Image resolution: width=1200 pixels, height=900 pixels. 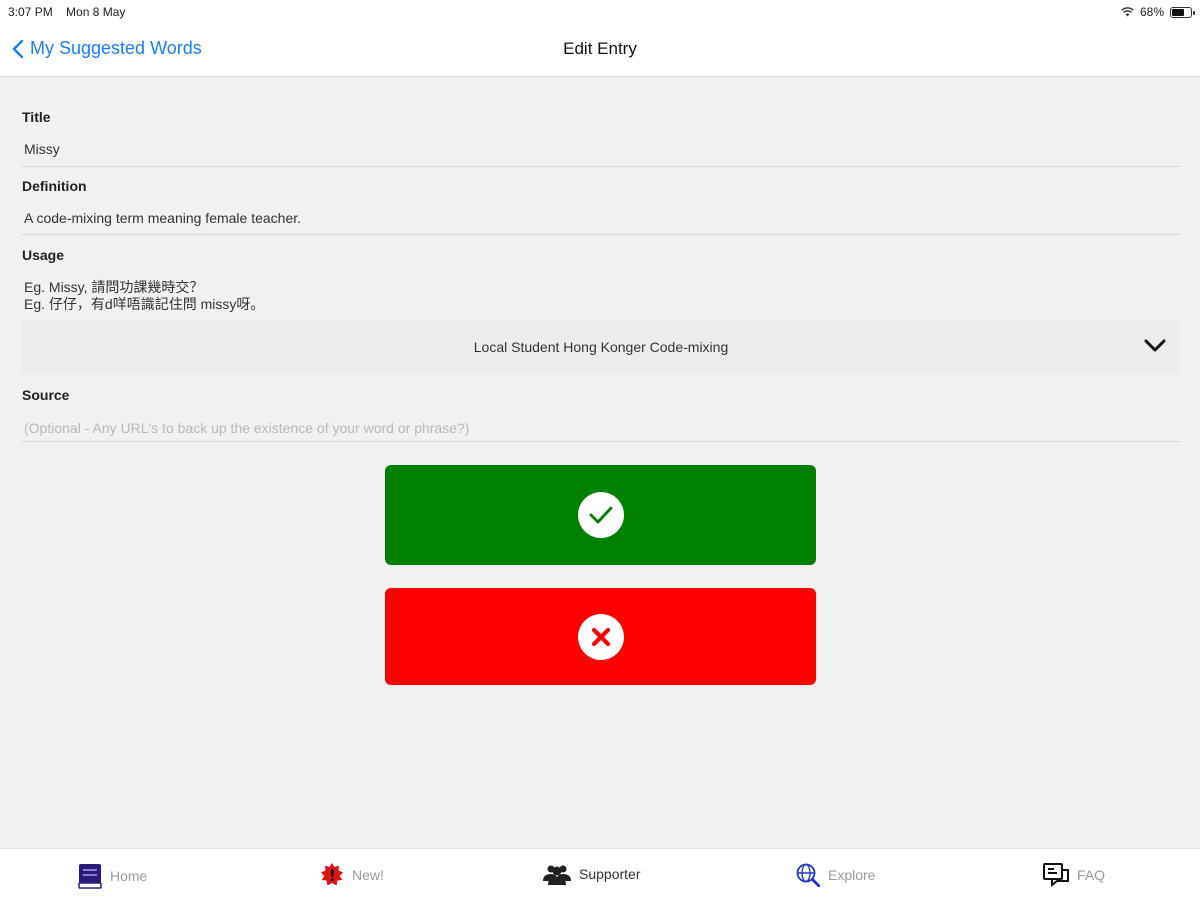 I want to click on tab-home: Home, so click(x=112, y=876).